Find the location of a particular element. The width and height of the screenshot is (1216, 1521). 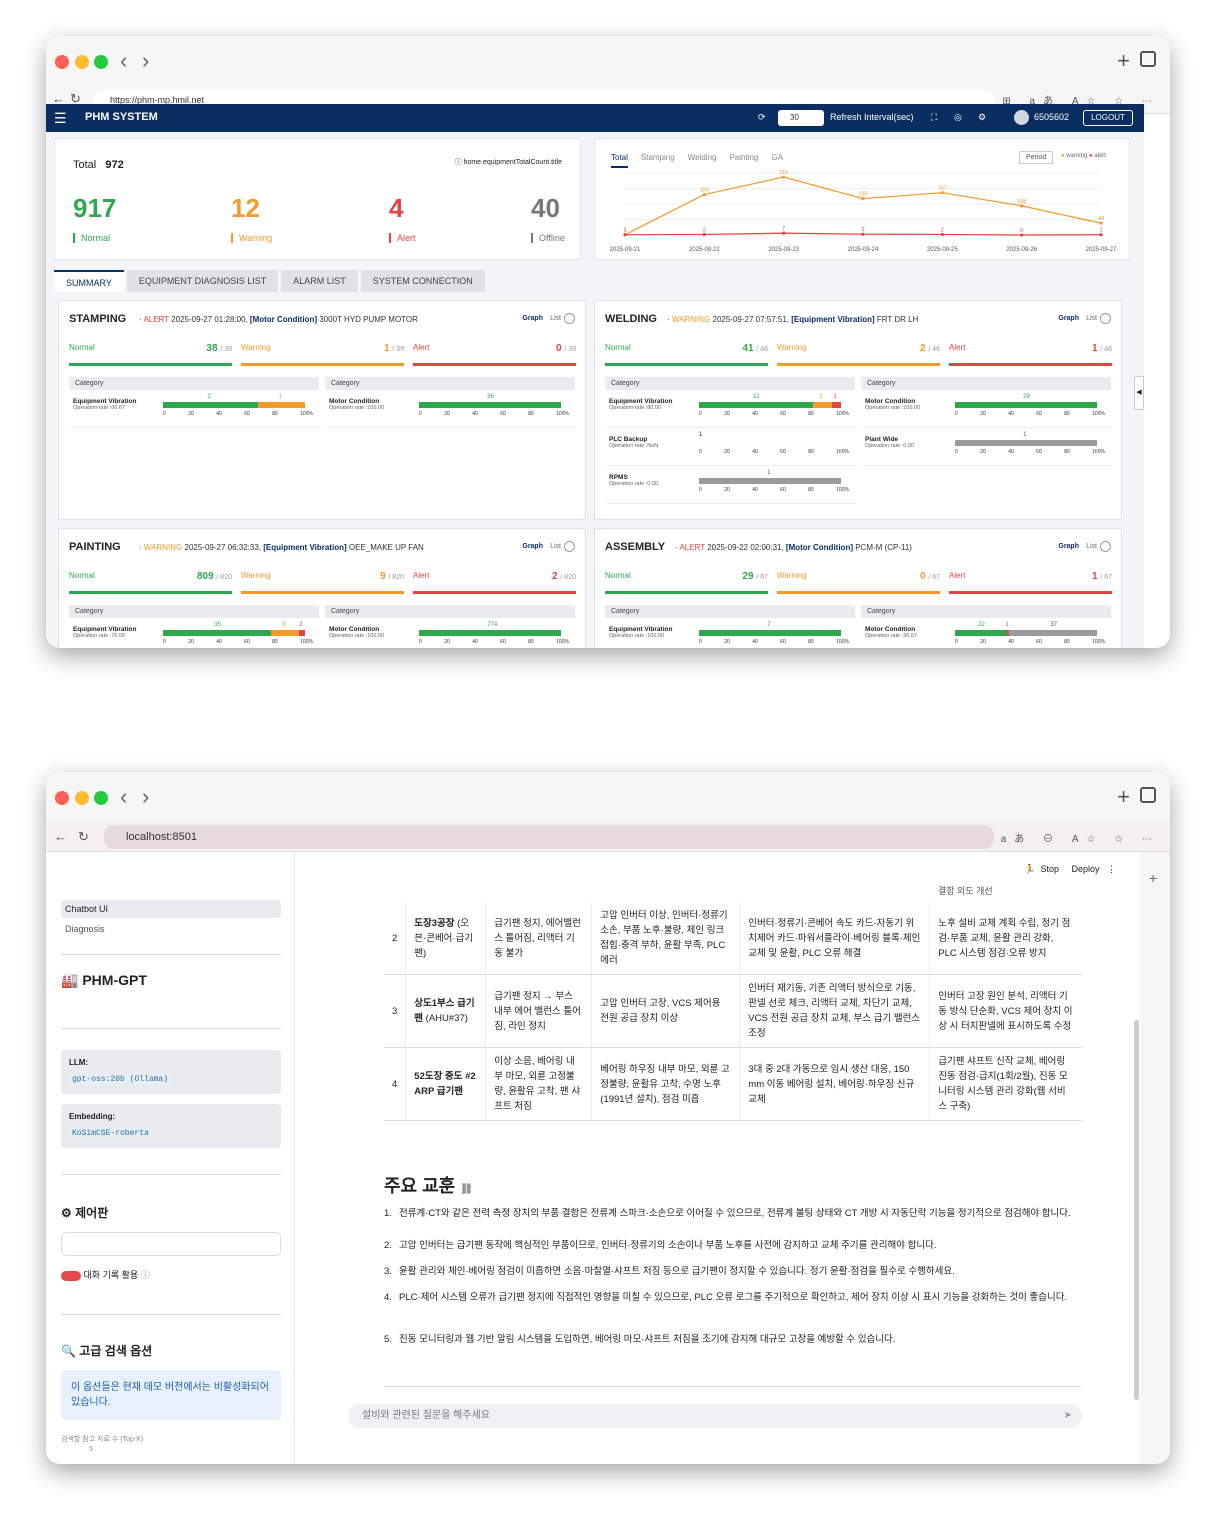

stop-button: Stop is located at coordinates (1049, 869).